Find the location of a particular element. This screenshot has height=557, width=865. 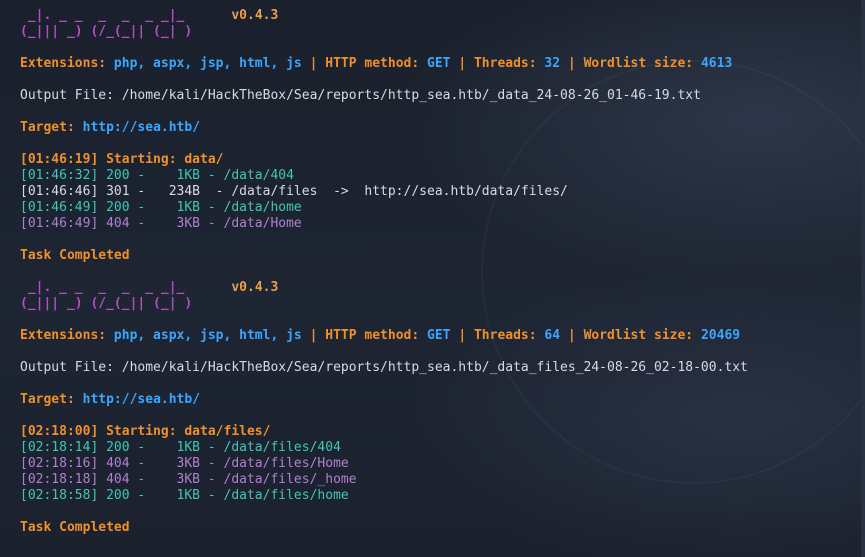

result-line: [02:18:16] 404 - 3KB - /data/files/Home is located at coordinates (184, 463).